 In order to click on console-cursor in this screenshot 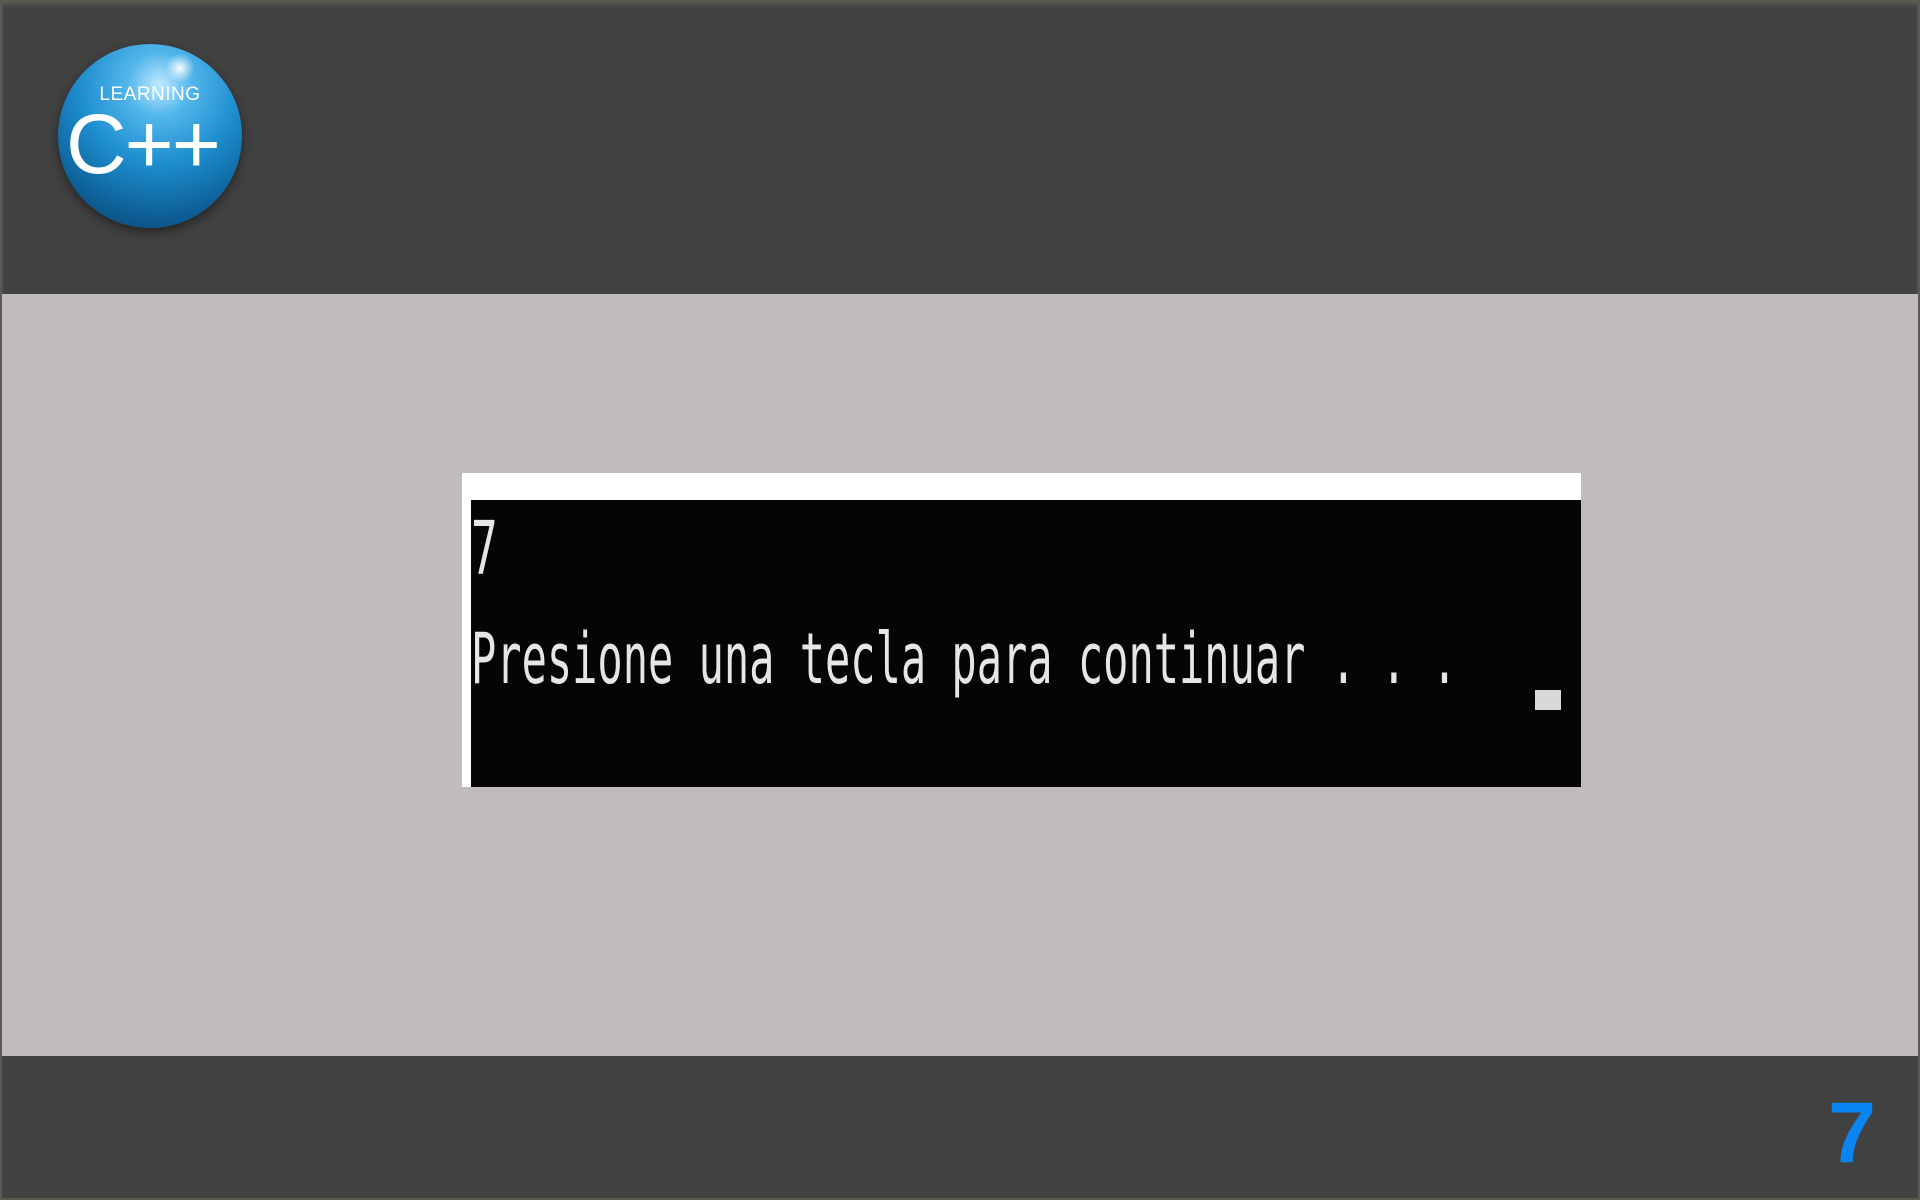, I will do `click(1548, 700)`.